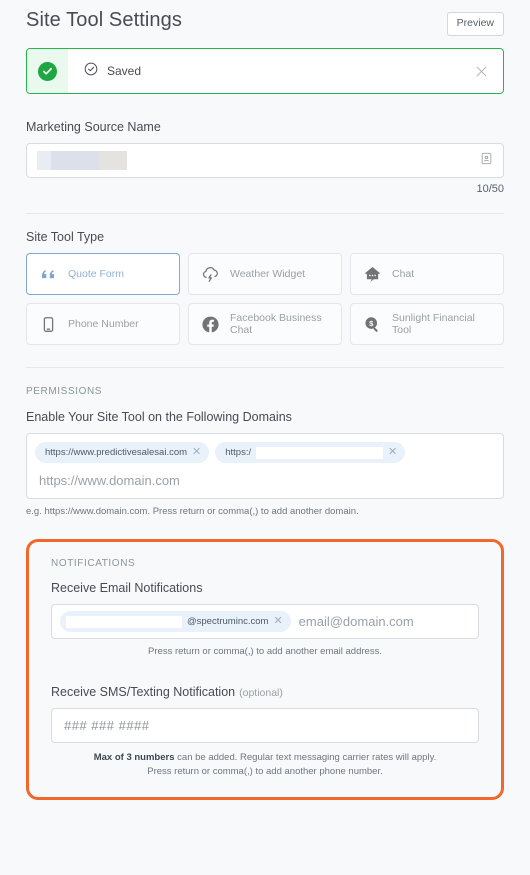 This screenshot has height=875, width=530. I want to click on alert-status-badge, so click(47, 71).